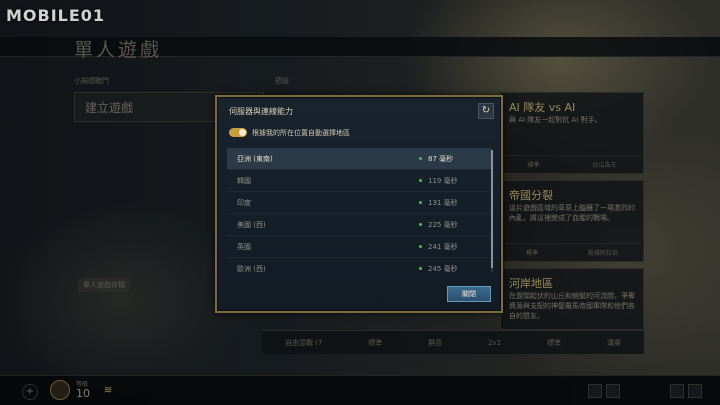 The width and height of the screenshot is (720, 405). What do you see at coordinates (359, 181) in the screenshot?
I see `server-row: 韓國 119 毫秒` at bounding box center [359, 181].